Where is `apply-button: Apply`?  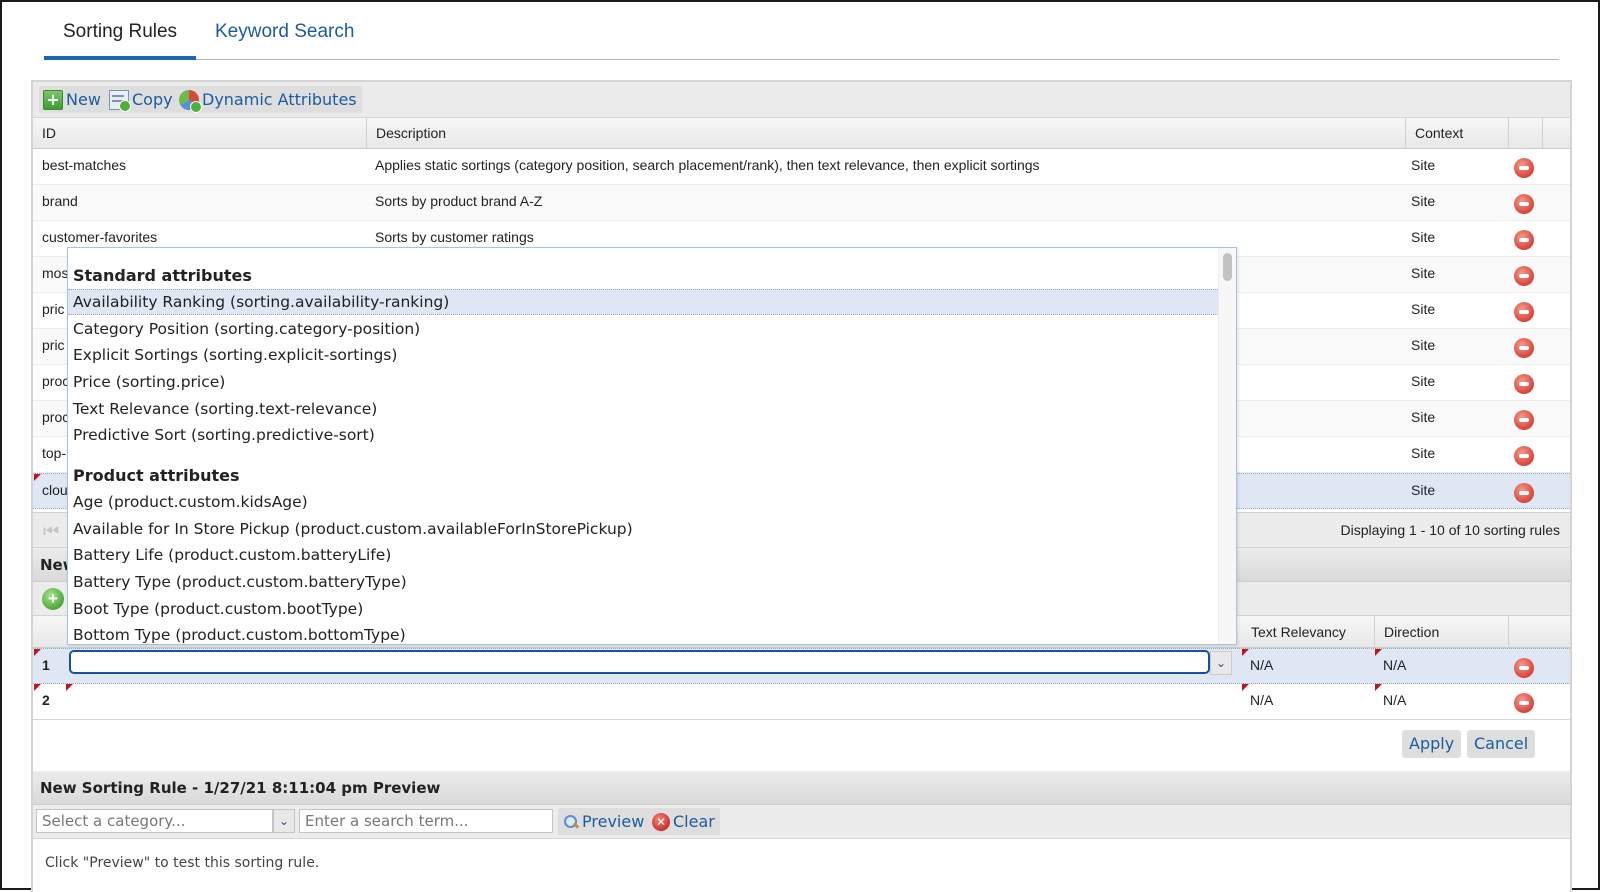 apply-button: Apply is located at coordinates (1432, 744).